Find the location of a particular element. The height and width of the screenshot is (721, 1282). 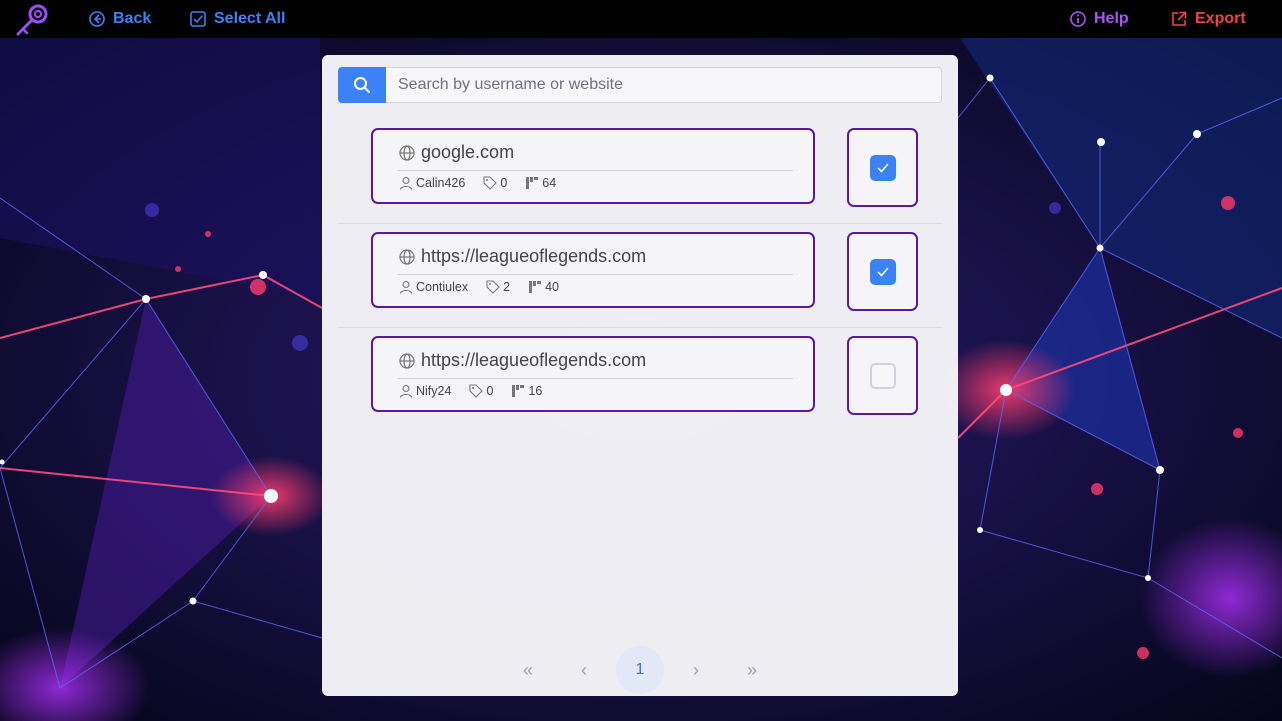

tags-field: 2 is located at coordinates (498, 287).